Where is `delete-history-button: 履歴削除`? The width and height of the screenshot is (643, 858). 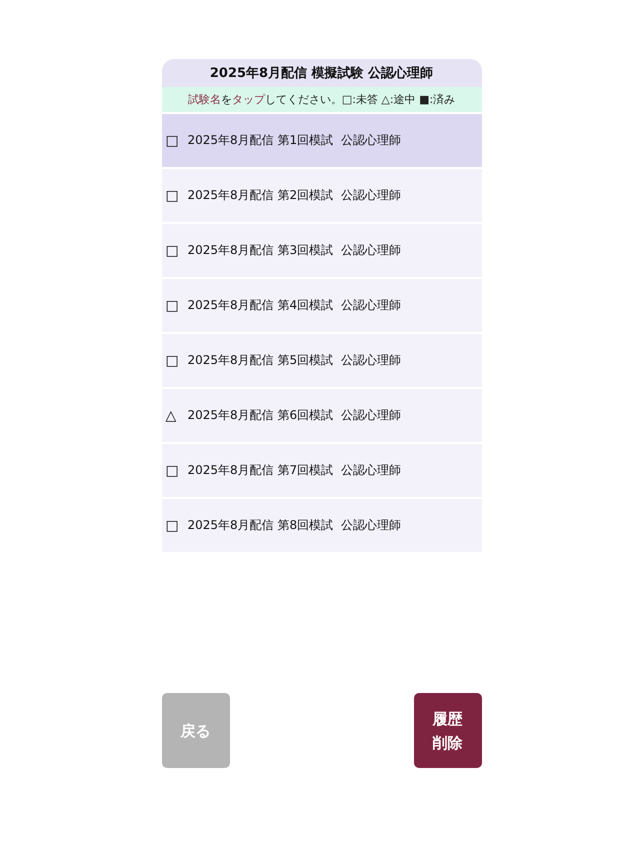 delete-history-button: 履歴削除 is located at coordinates (448, 730).